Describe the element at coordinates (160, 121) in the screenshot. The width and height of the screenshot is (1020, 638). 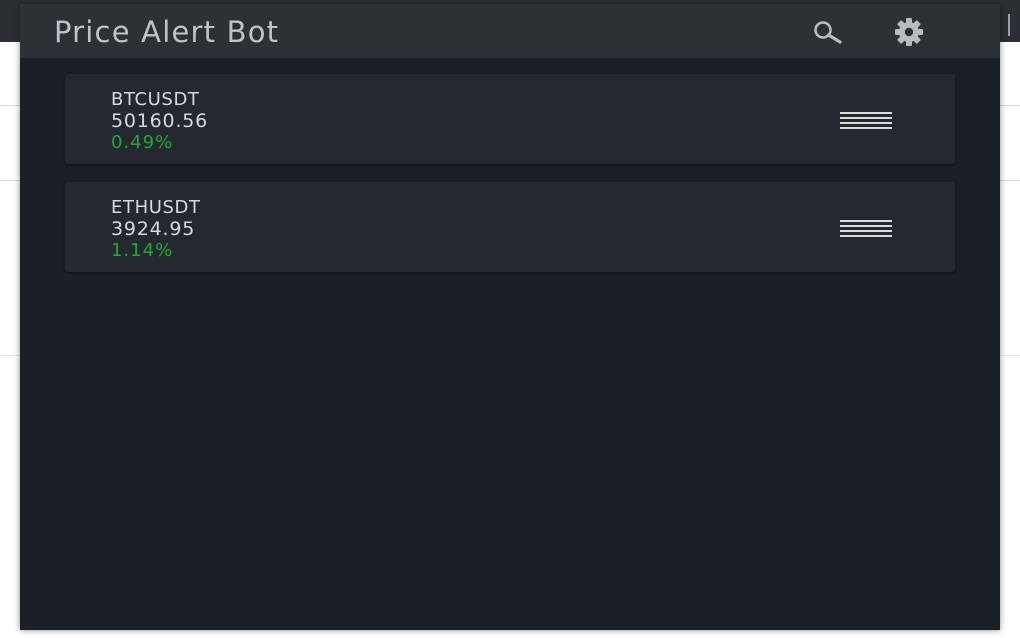
I see `pair-price: 50160.56` at that location.